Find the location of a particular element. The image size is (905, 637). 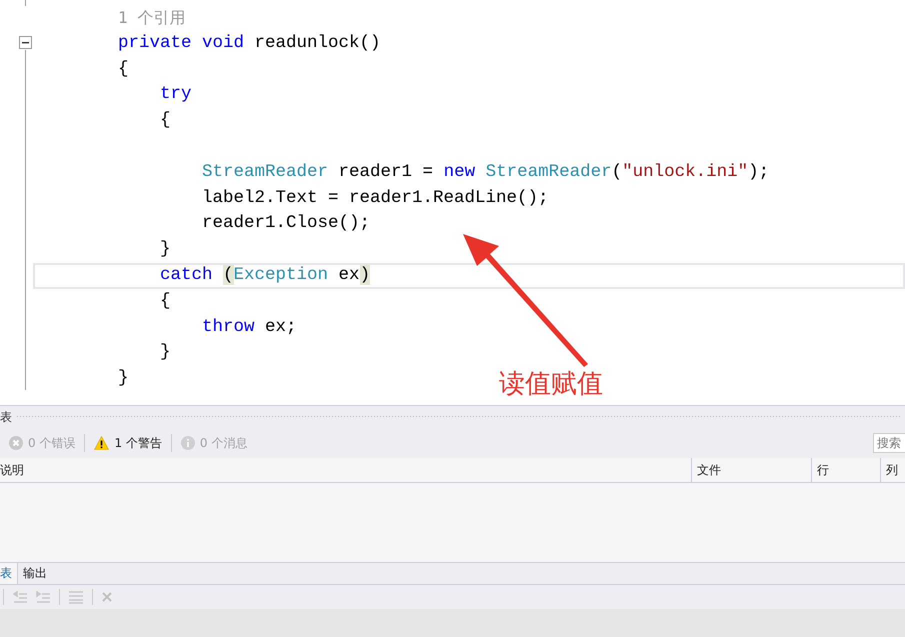

list-icon is located at coordinates (76, 597).